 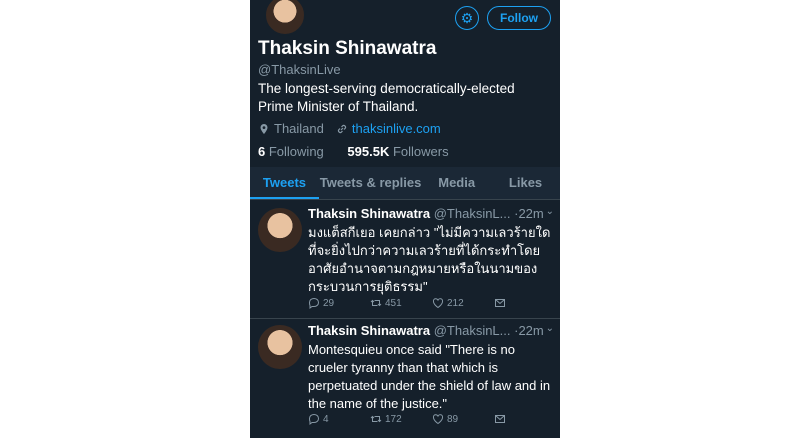 I want to click on tab-likes: Likes, so click(x=525, y=183).